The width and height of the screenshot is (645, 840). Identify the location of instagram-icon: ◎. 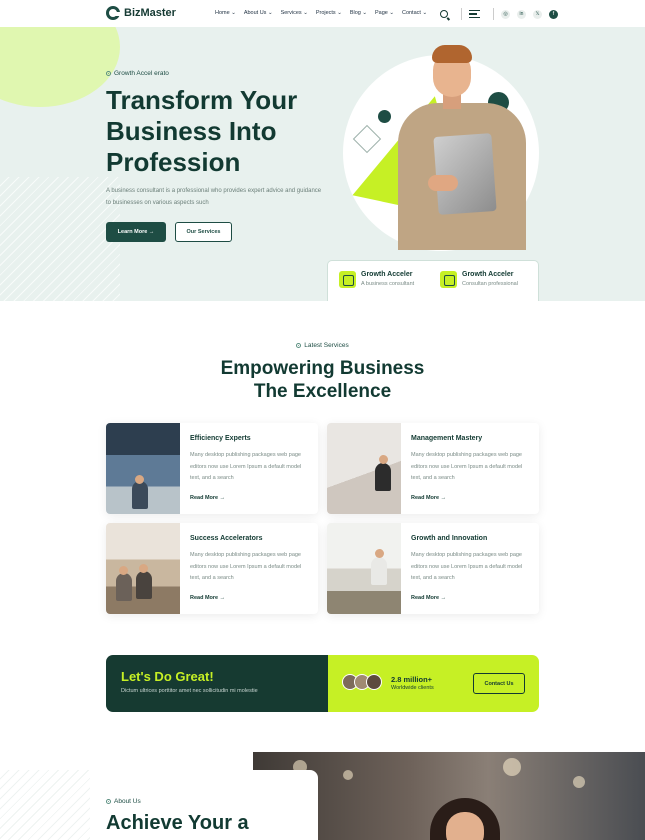
(505, 14).